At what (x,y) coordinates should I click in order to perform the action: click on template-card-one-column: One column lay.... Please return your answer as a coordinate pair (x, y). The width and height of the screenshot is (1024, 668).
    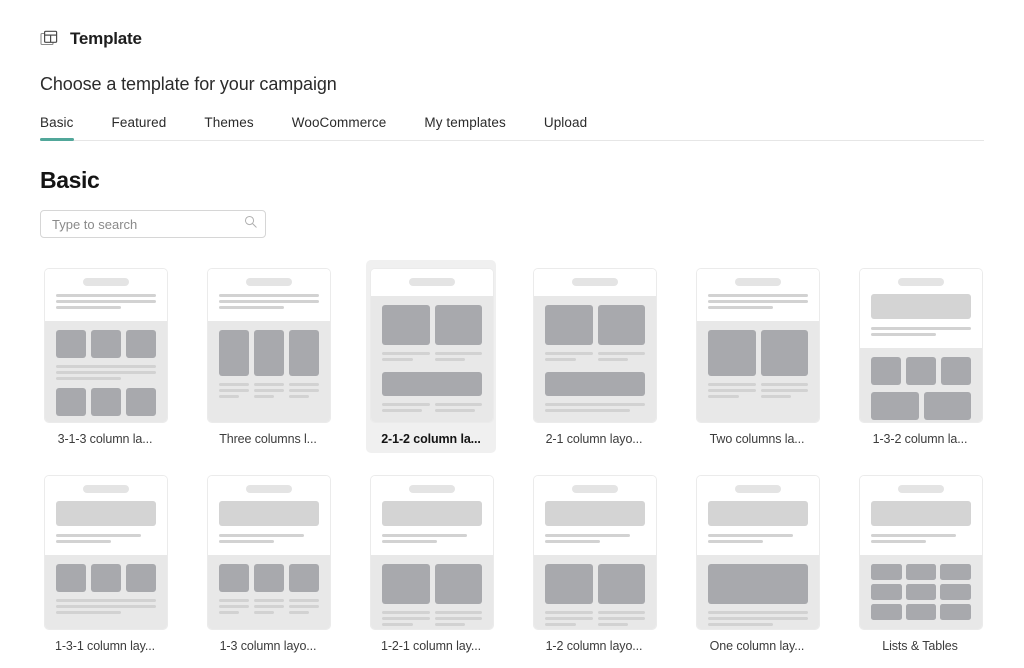
    Looking at the image, I should click on (757, 563).